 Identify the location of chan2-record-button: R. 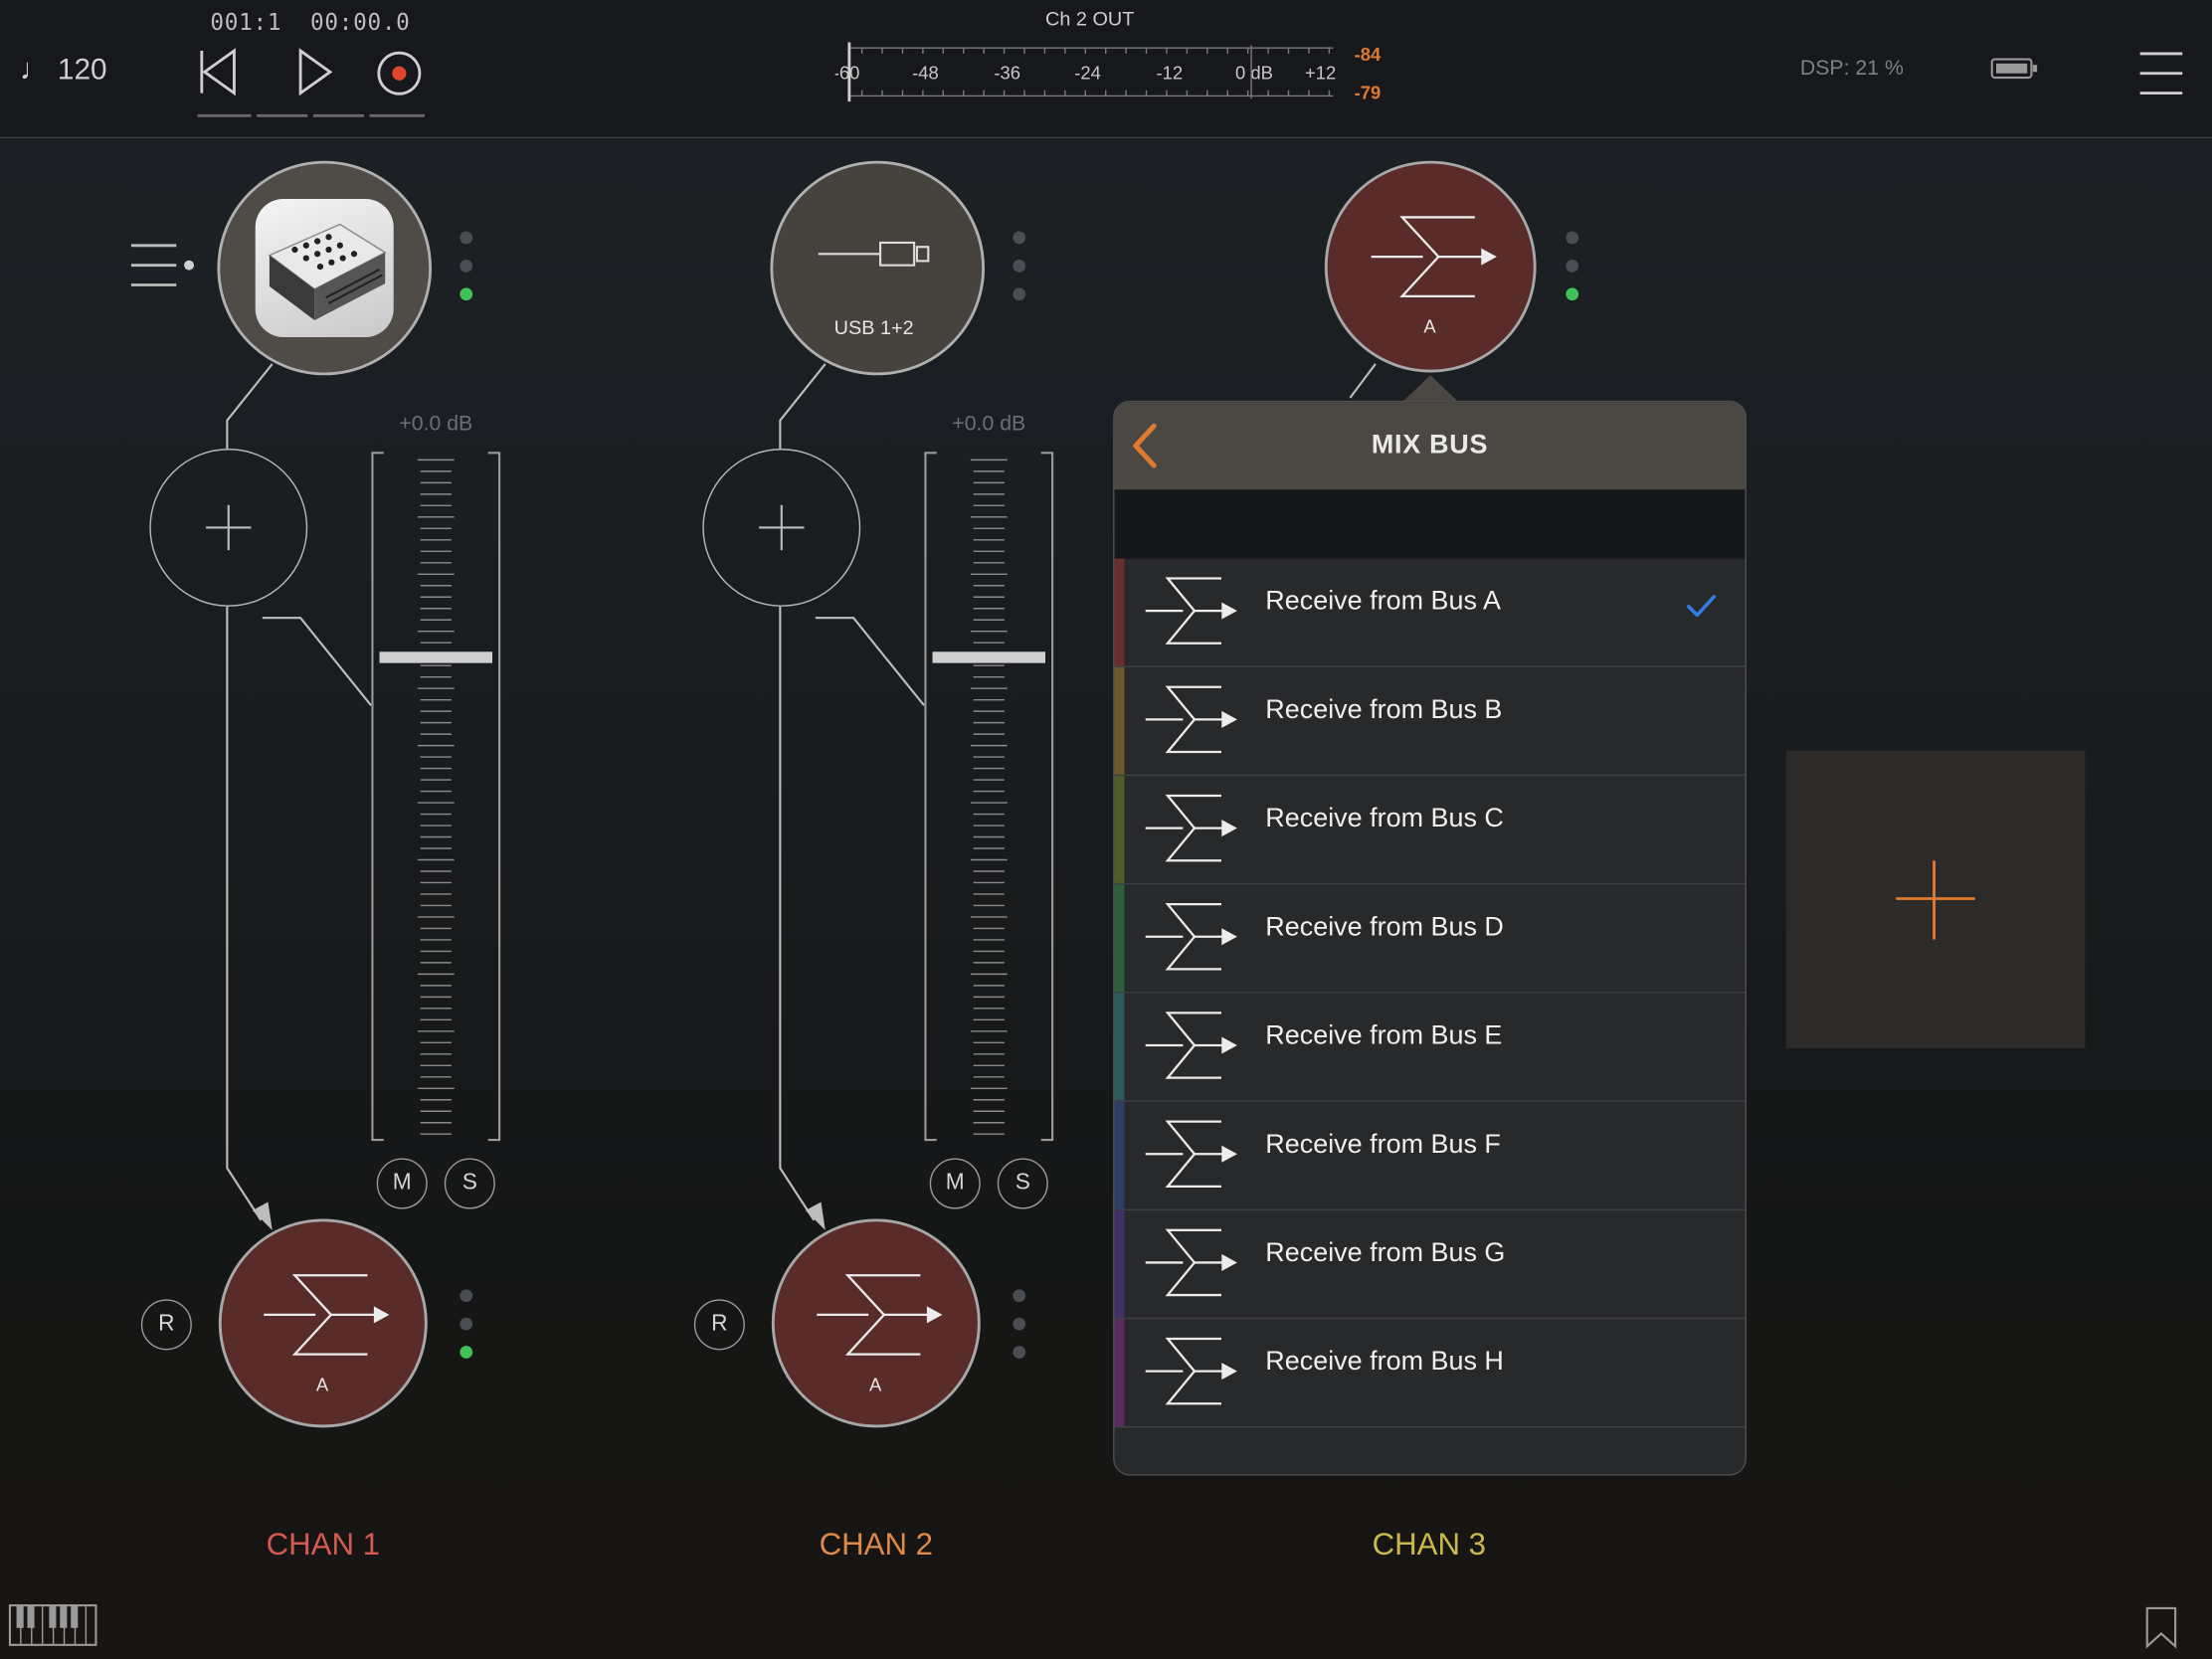
(719, 1325).